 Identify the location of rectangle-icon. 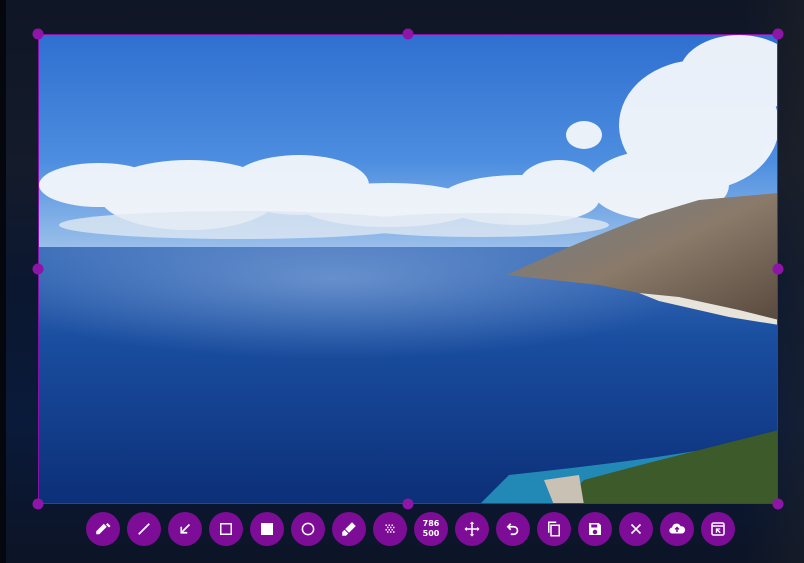
(226, 529).